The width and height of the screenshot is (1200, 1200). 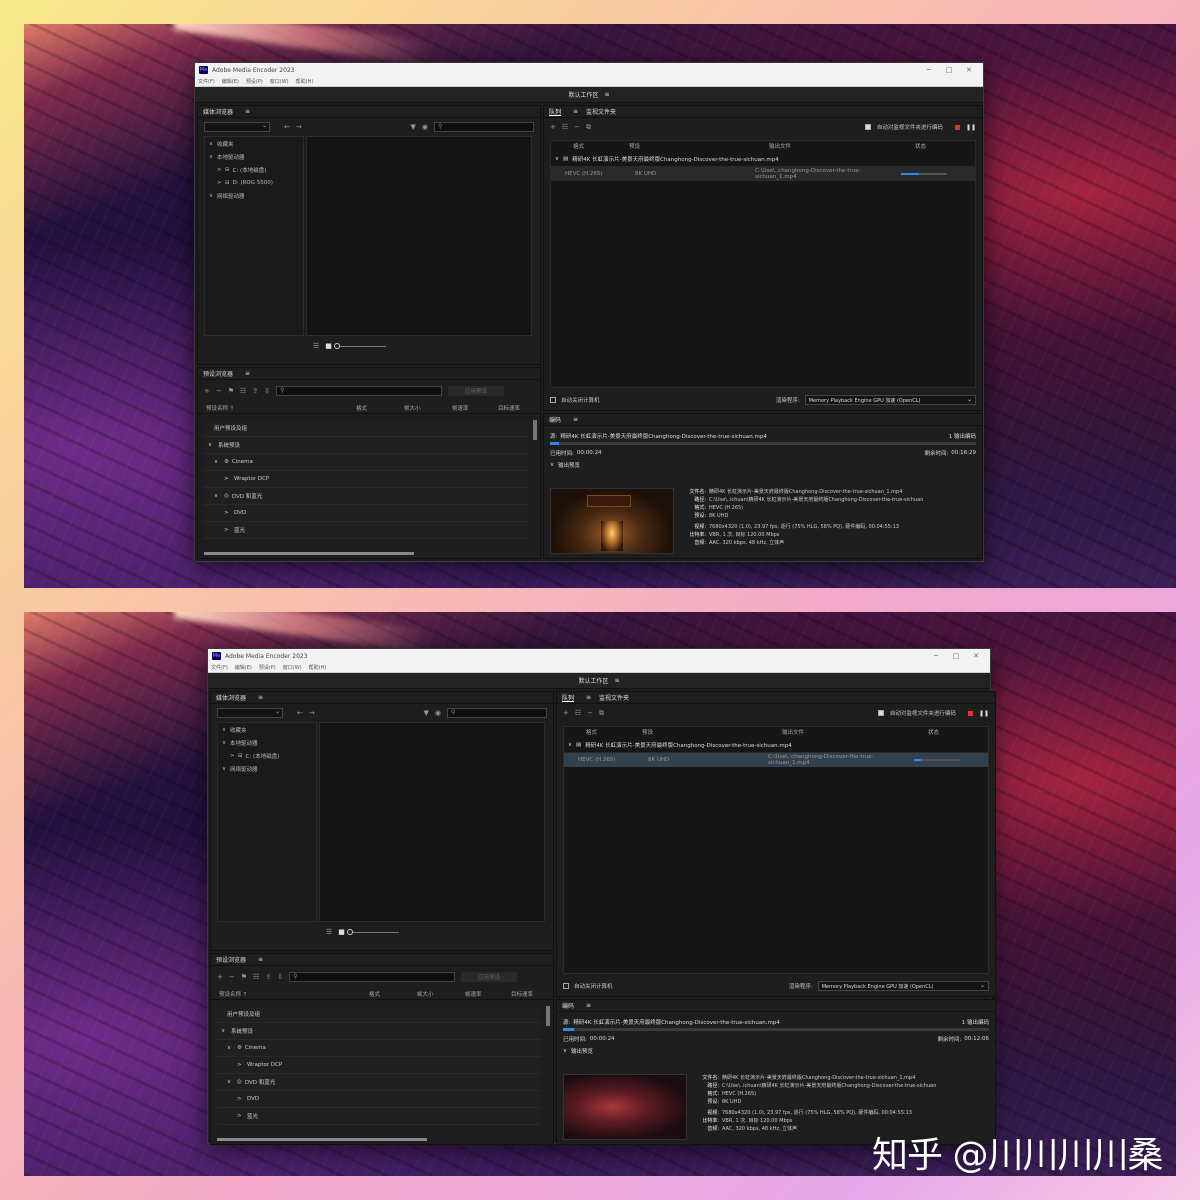 What do you see at coordinates (616, 680) in the screenshot?
I see `workspace-menu-icon: ≡` at bounding box center [616, 680].